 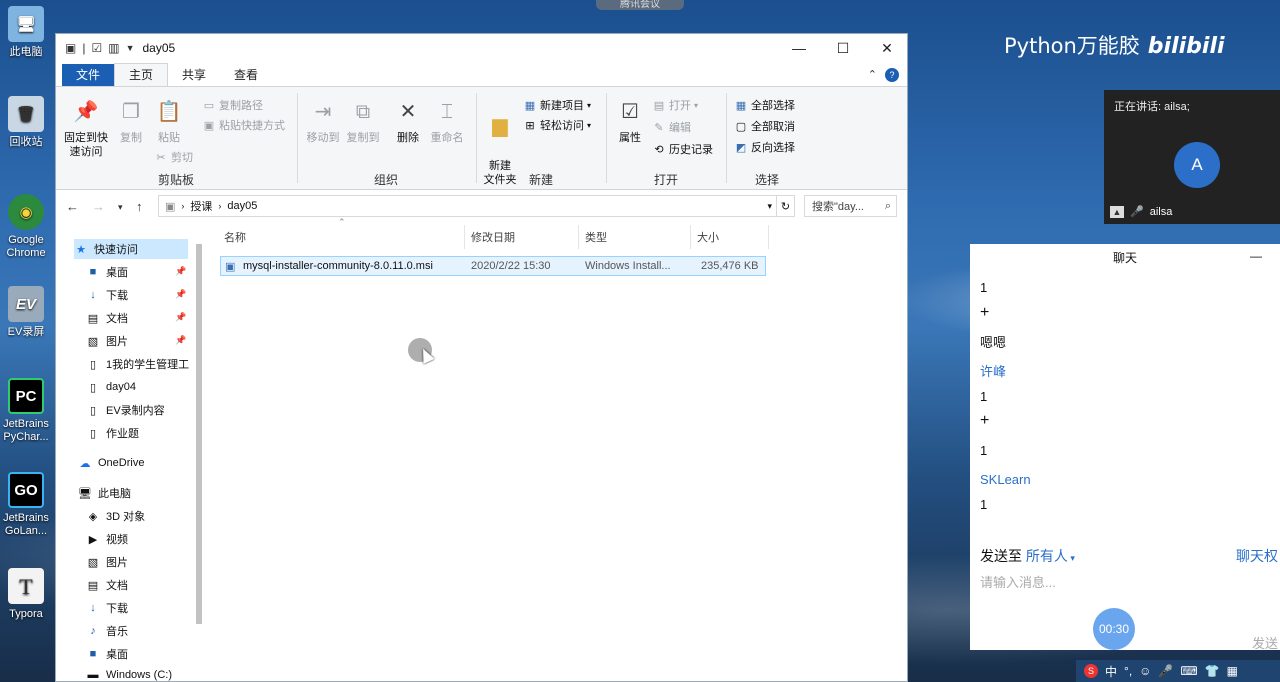 I want to click on nav-music: ♪ 音乐, so click(x=107, y=631).